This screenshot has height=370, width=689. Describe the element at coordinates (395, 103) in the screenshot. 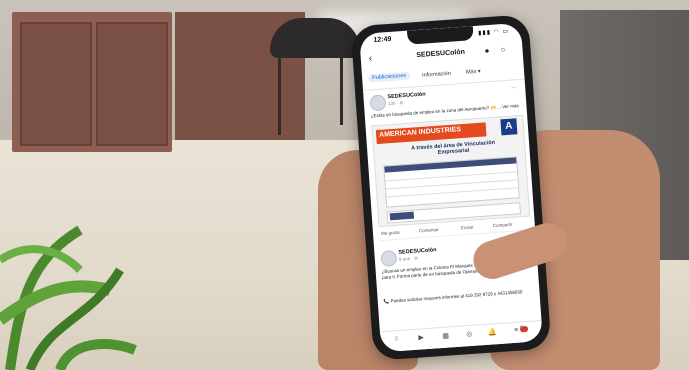

I see `post-meta: 13h · ⊛` at that location.